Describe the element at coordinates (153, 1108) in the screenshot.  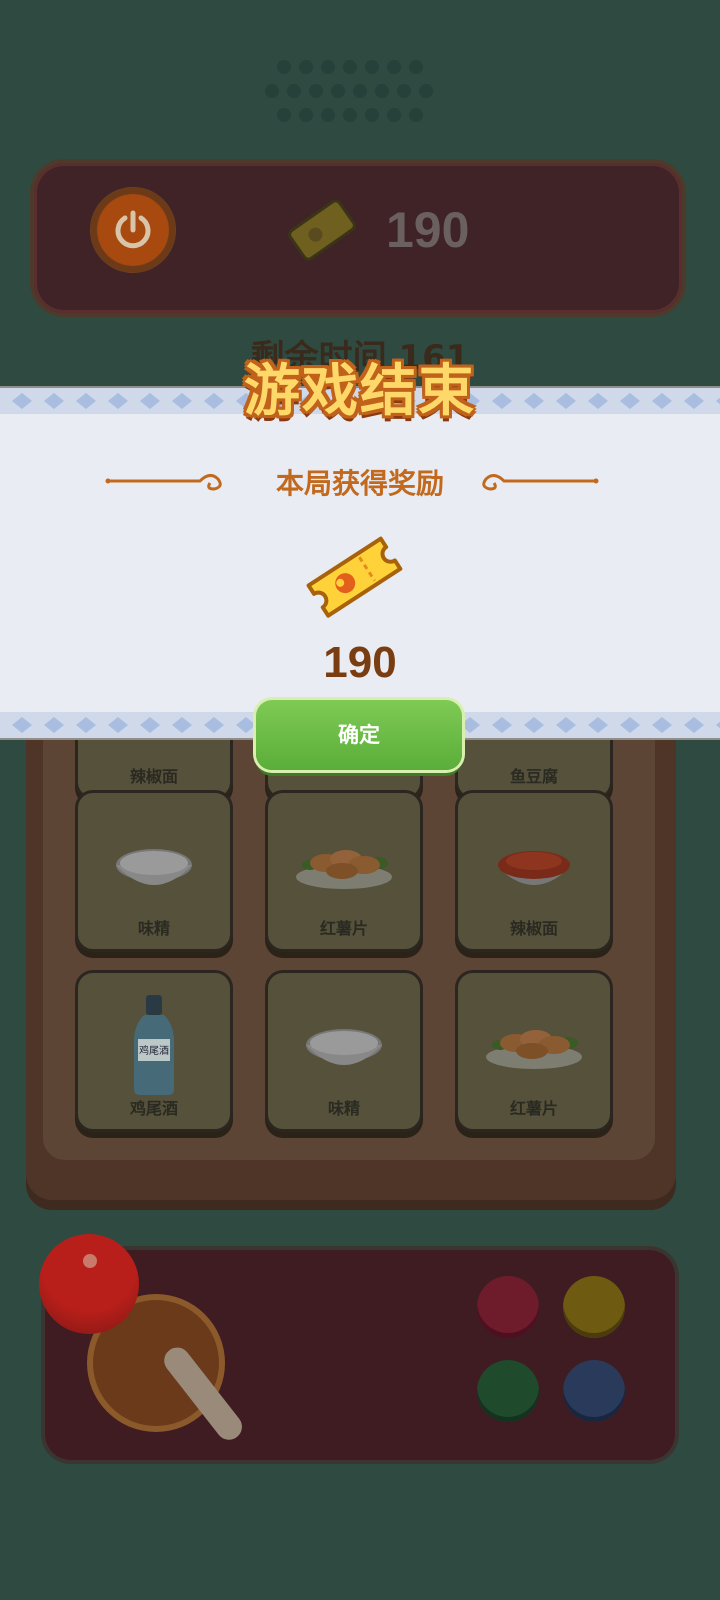
I see `tile-label: 鸡尾酒` at that location.